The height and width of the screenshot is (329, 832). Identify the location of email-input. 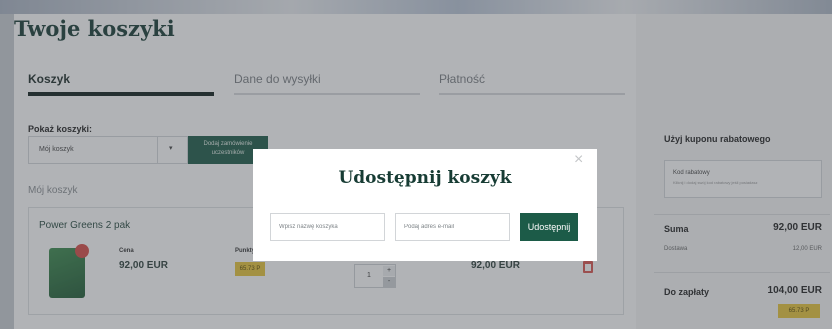
(452, 227).